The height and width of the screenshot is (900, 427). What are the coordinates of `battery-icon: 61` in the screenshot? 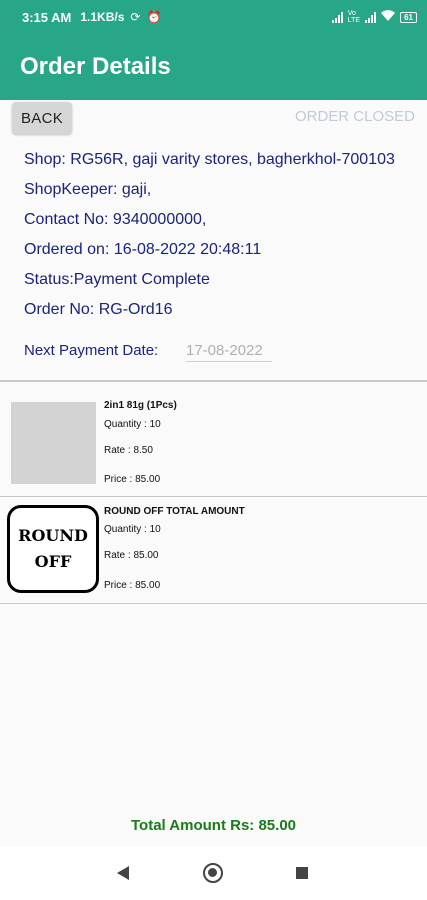 It's located at (408, 17).